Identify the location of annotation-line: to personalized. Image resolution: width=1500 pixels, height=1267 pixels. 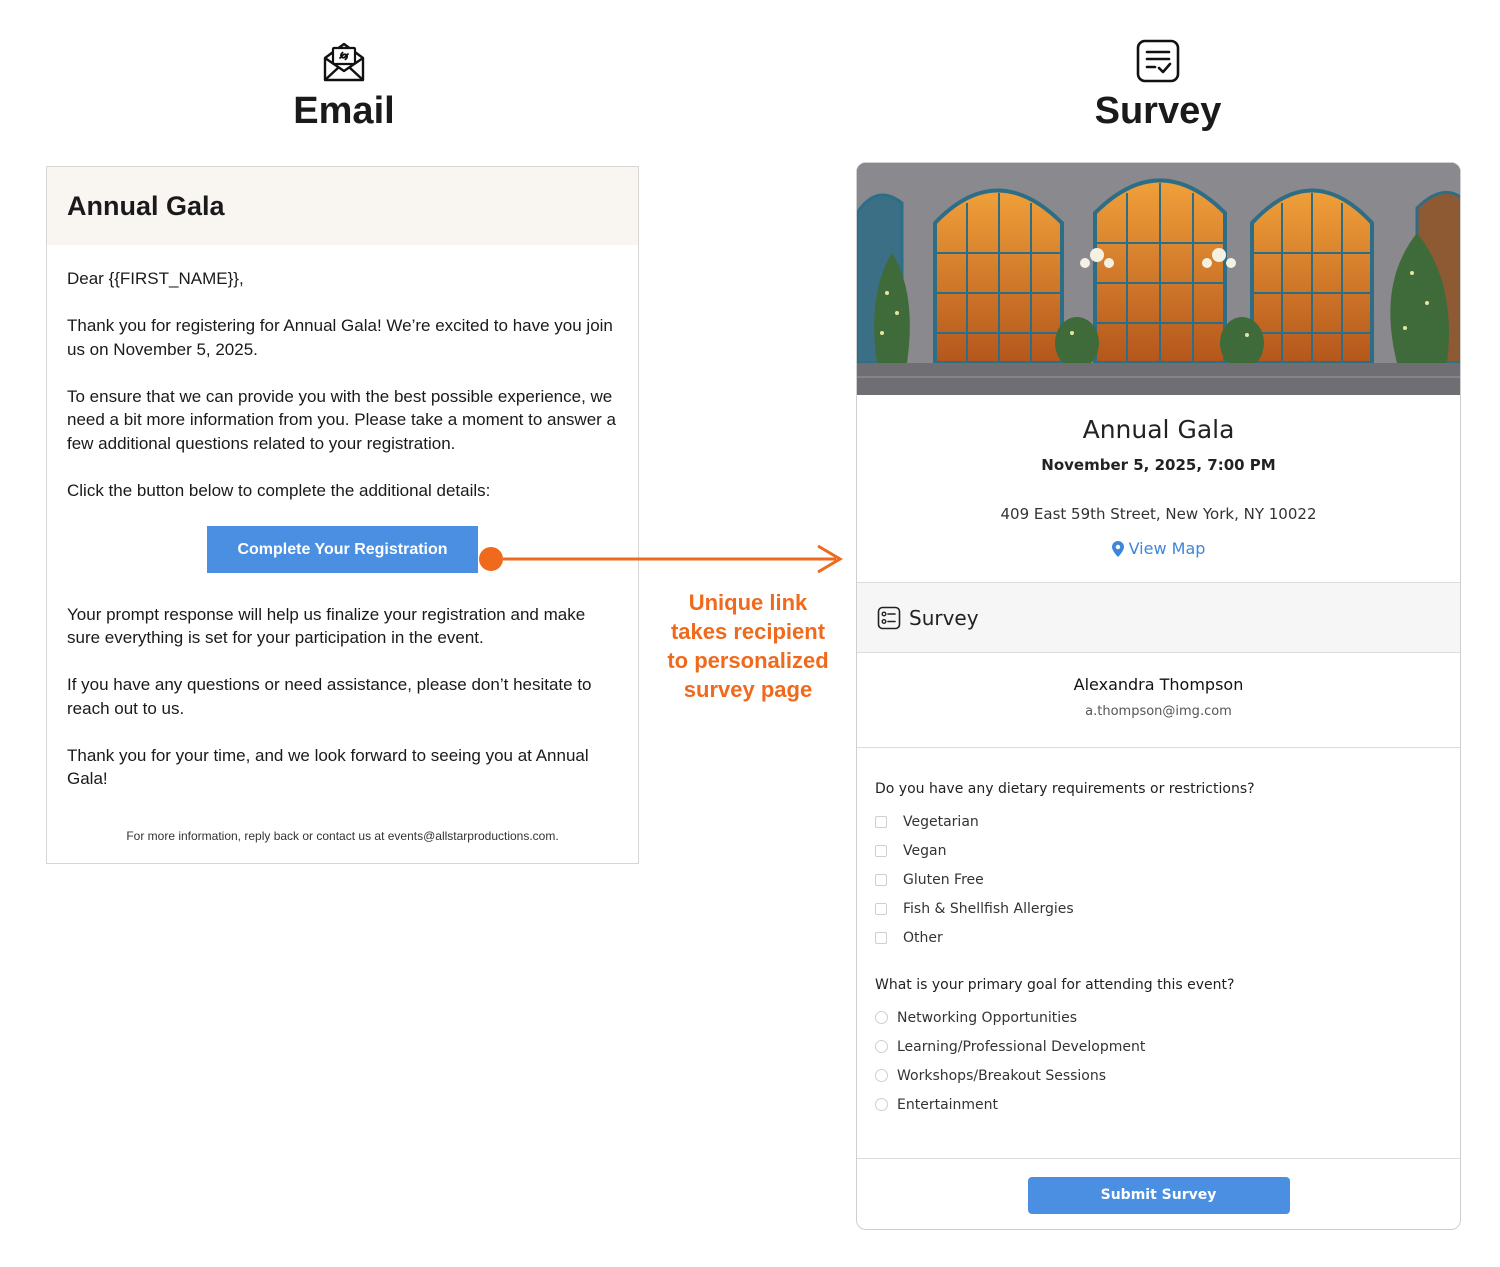
(748, 660).